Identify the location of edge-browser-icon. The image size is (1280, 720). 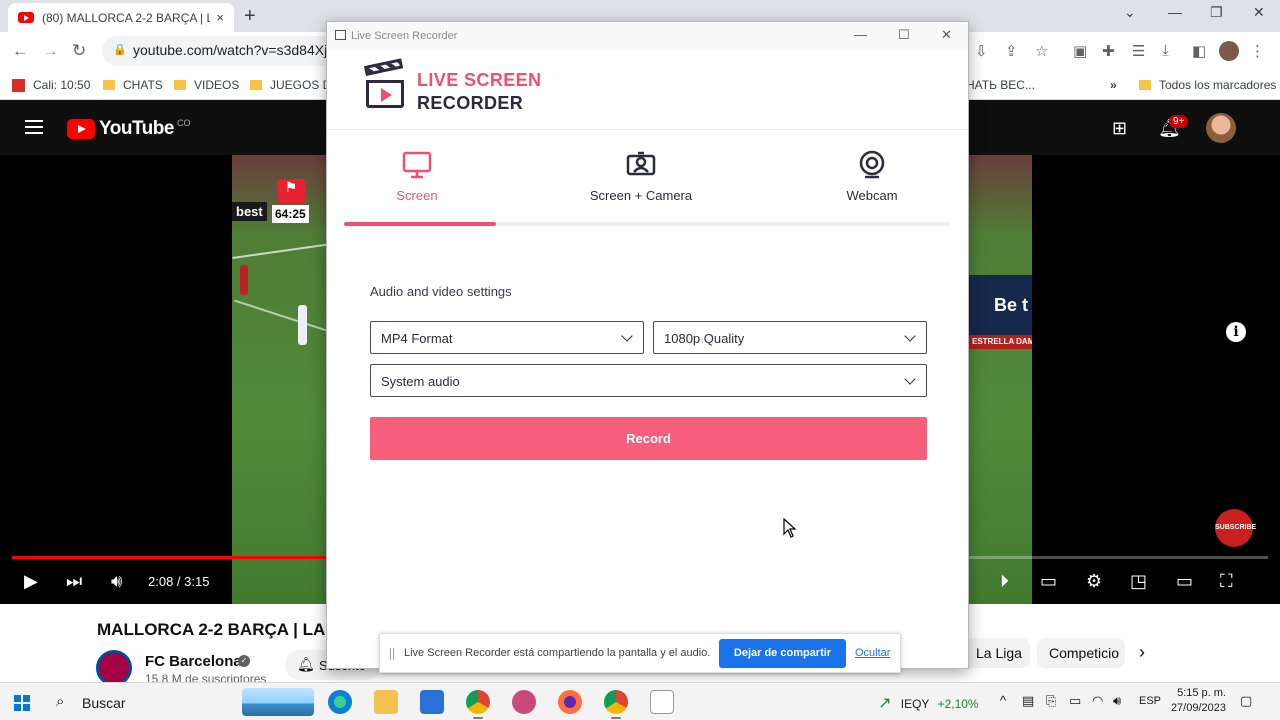
(340, 702).